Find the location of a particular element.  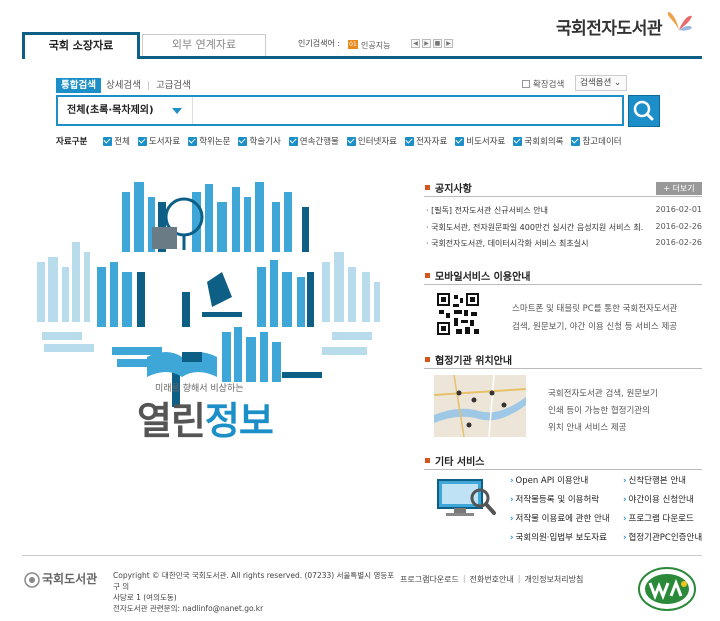

tab-integrated-search: 통합검색 is located at coordinates (78, 85).